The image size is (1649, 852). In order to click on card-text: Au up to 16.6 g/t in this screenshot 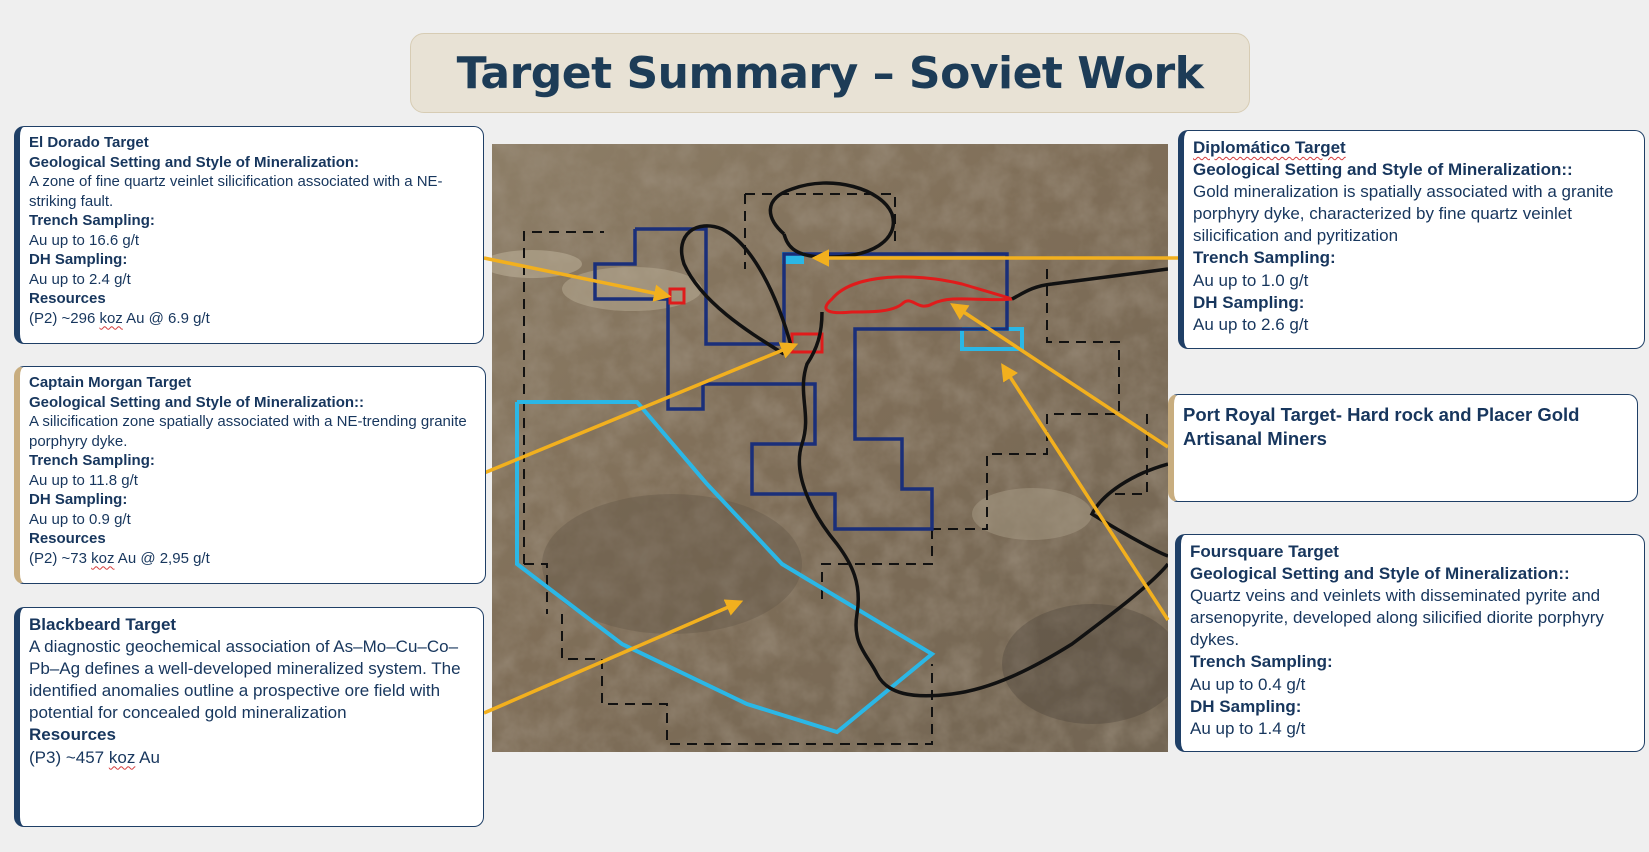, I will do `click(84, 240)`.